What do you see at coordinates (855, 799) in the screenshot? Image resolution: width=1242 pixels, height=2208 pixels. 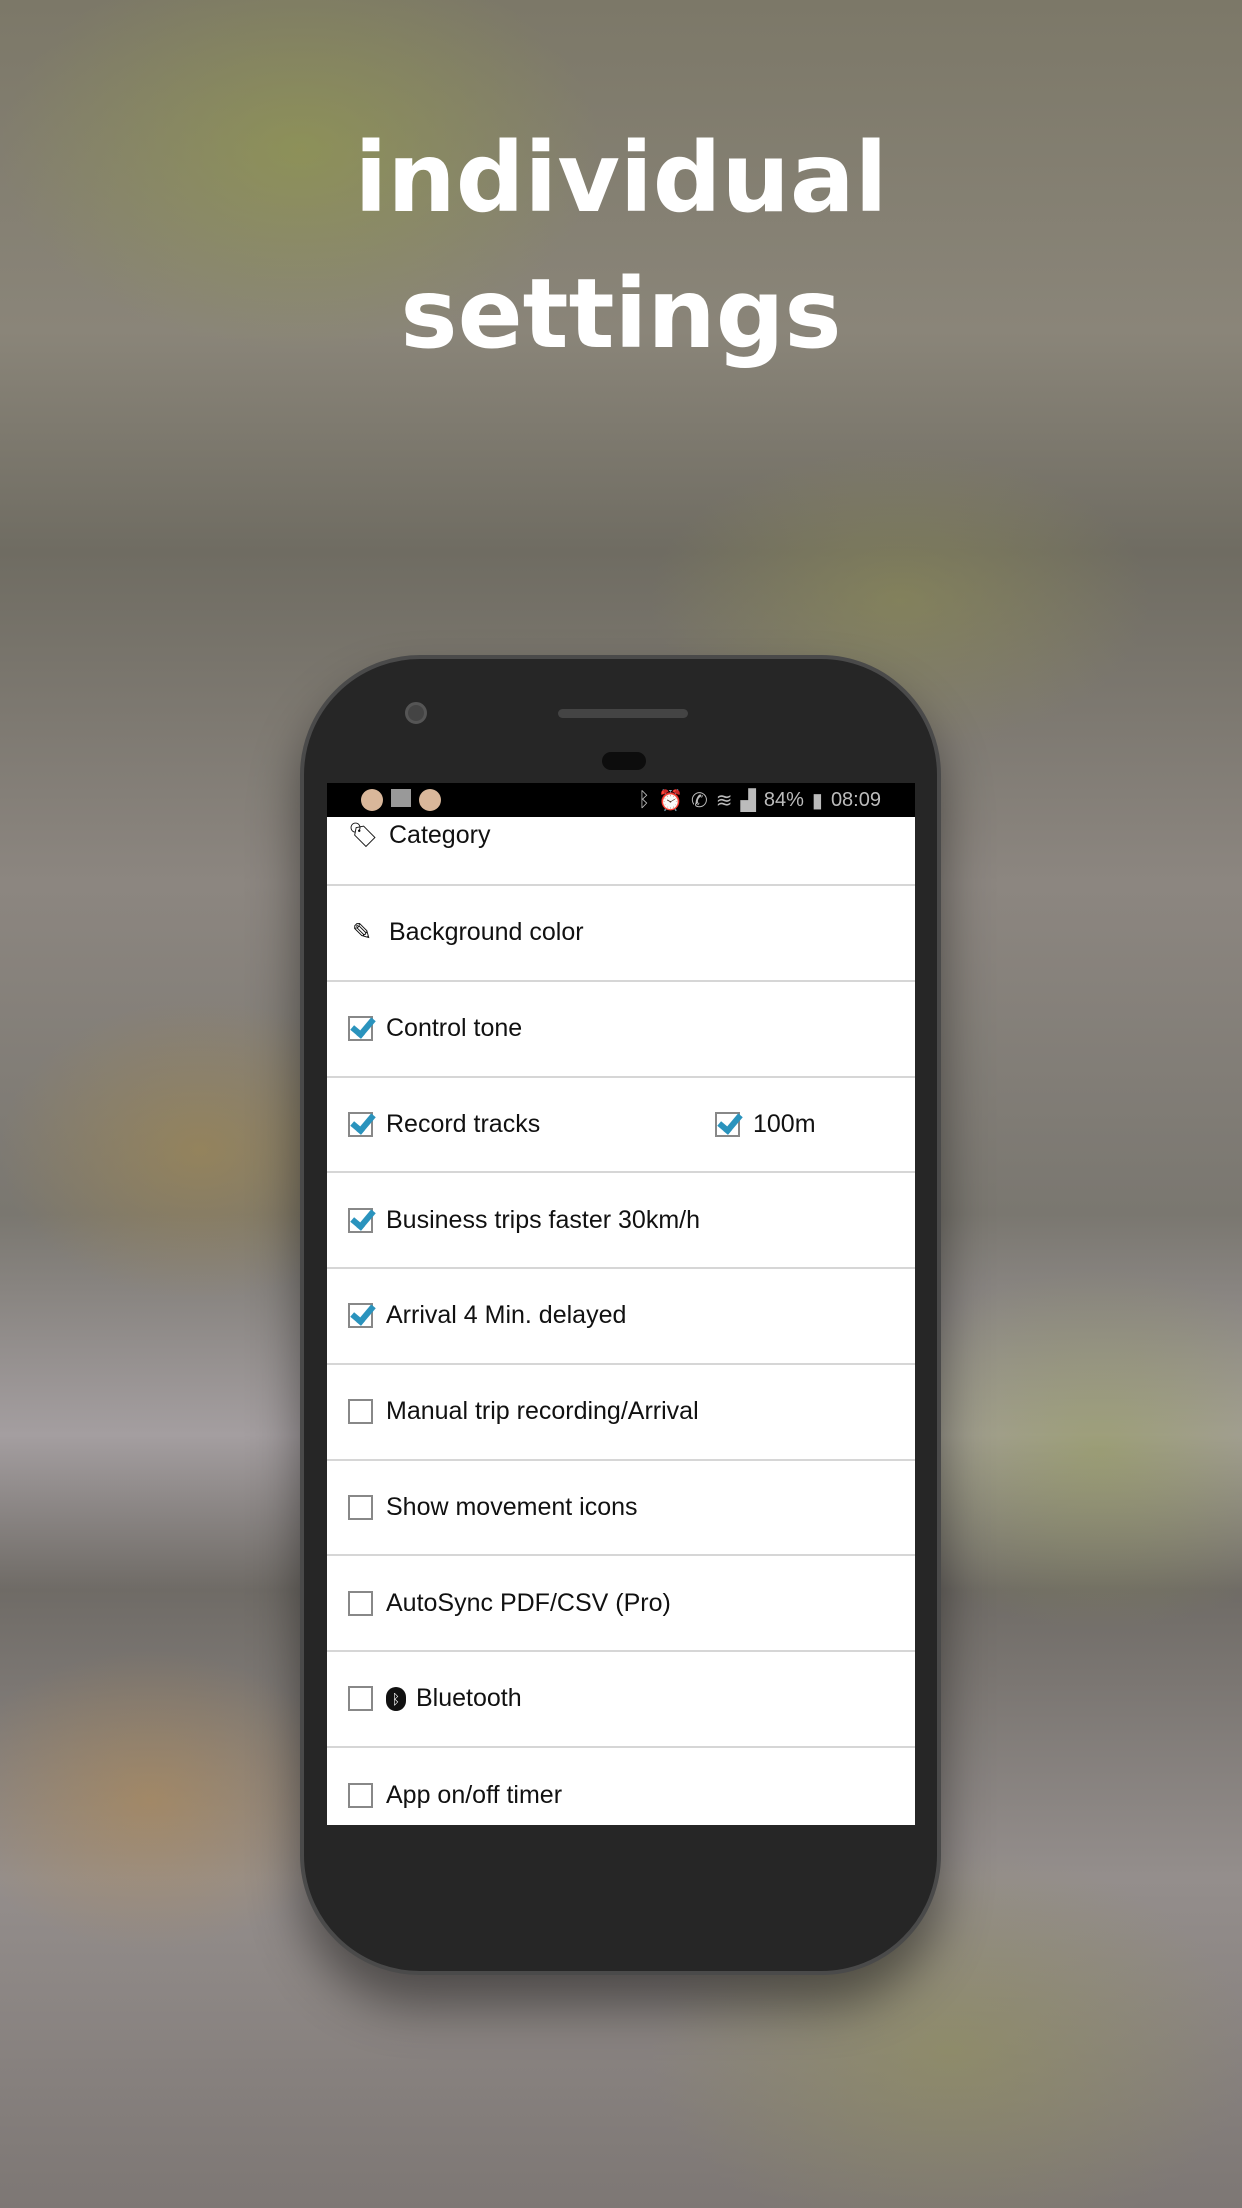 I see `clock: 08:09` at bounding box center [855, 799].